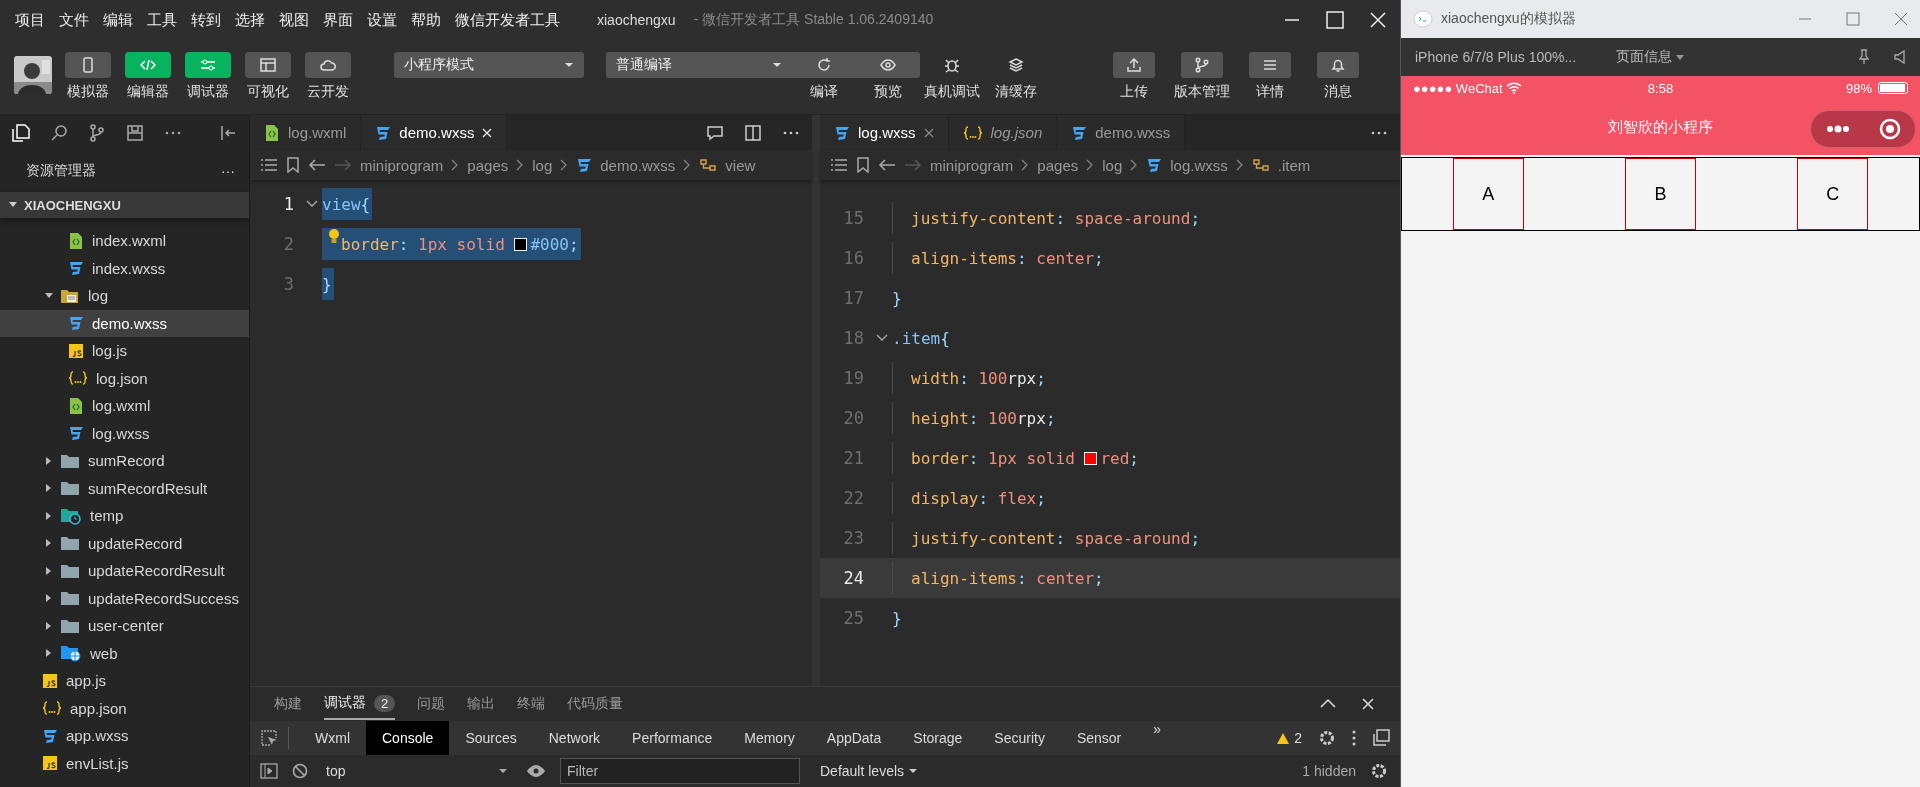  I want to click on menu-item: 文件, so click(74, 20).